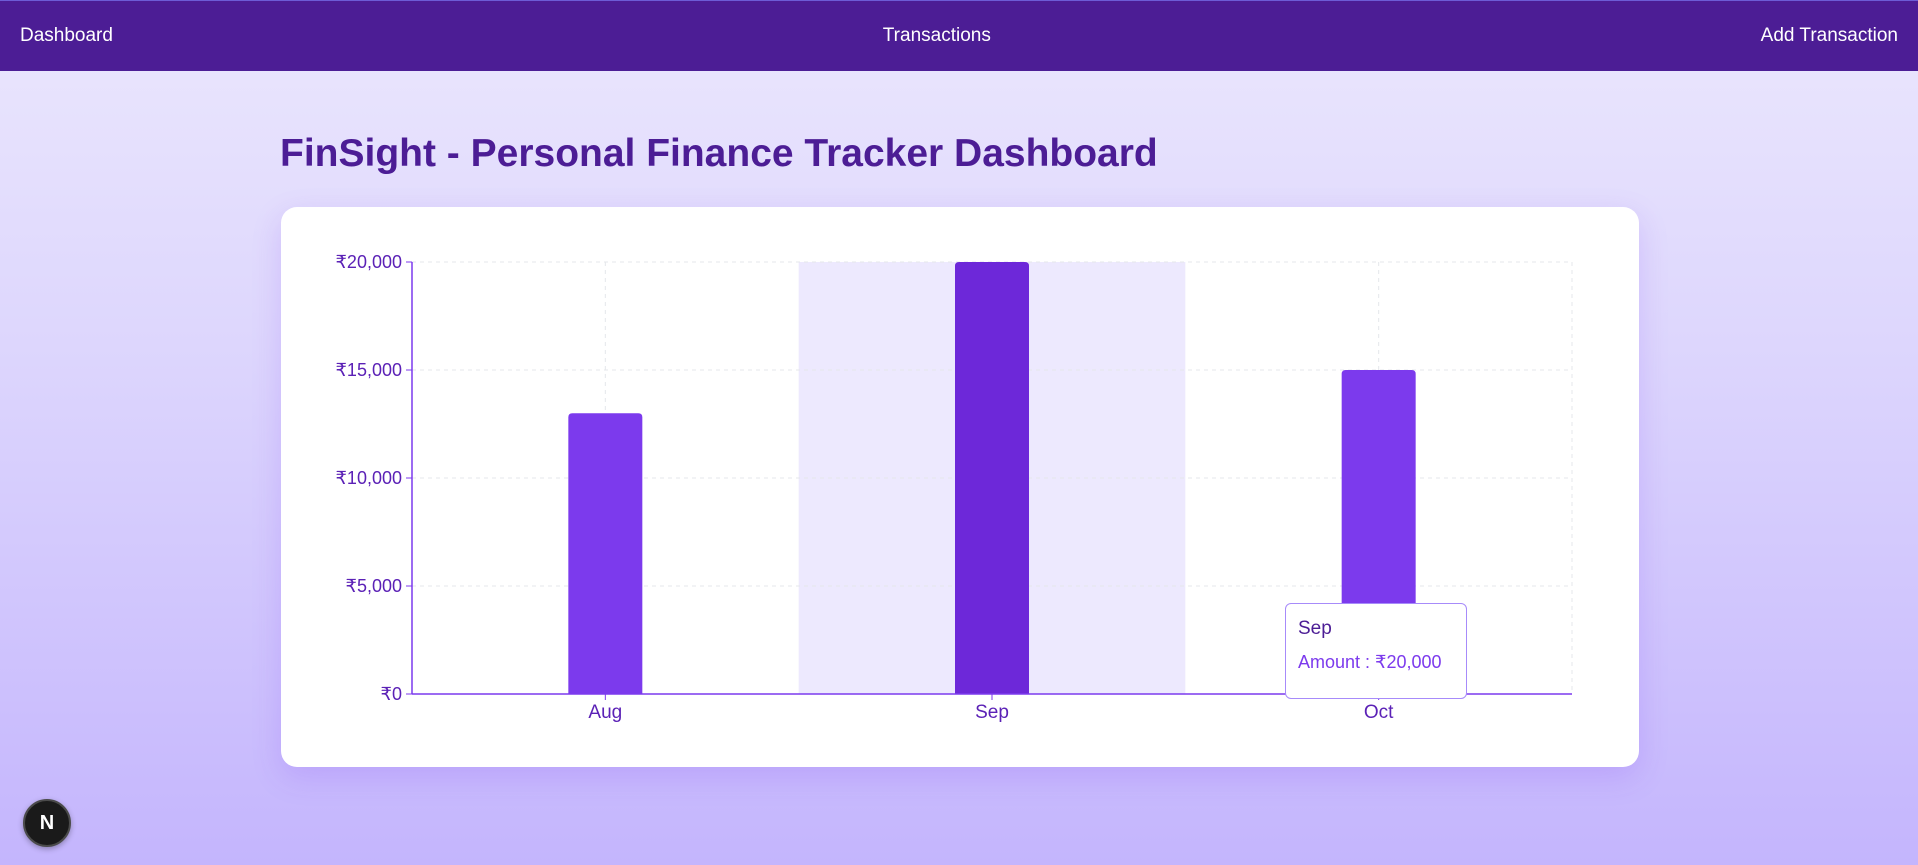  I want to click on tooltip-label: Sep, so click(1315, 628).